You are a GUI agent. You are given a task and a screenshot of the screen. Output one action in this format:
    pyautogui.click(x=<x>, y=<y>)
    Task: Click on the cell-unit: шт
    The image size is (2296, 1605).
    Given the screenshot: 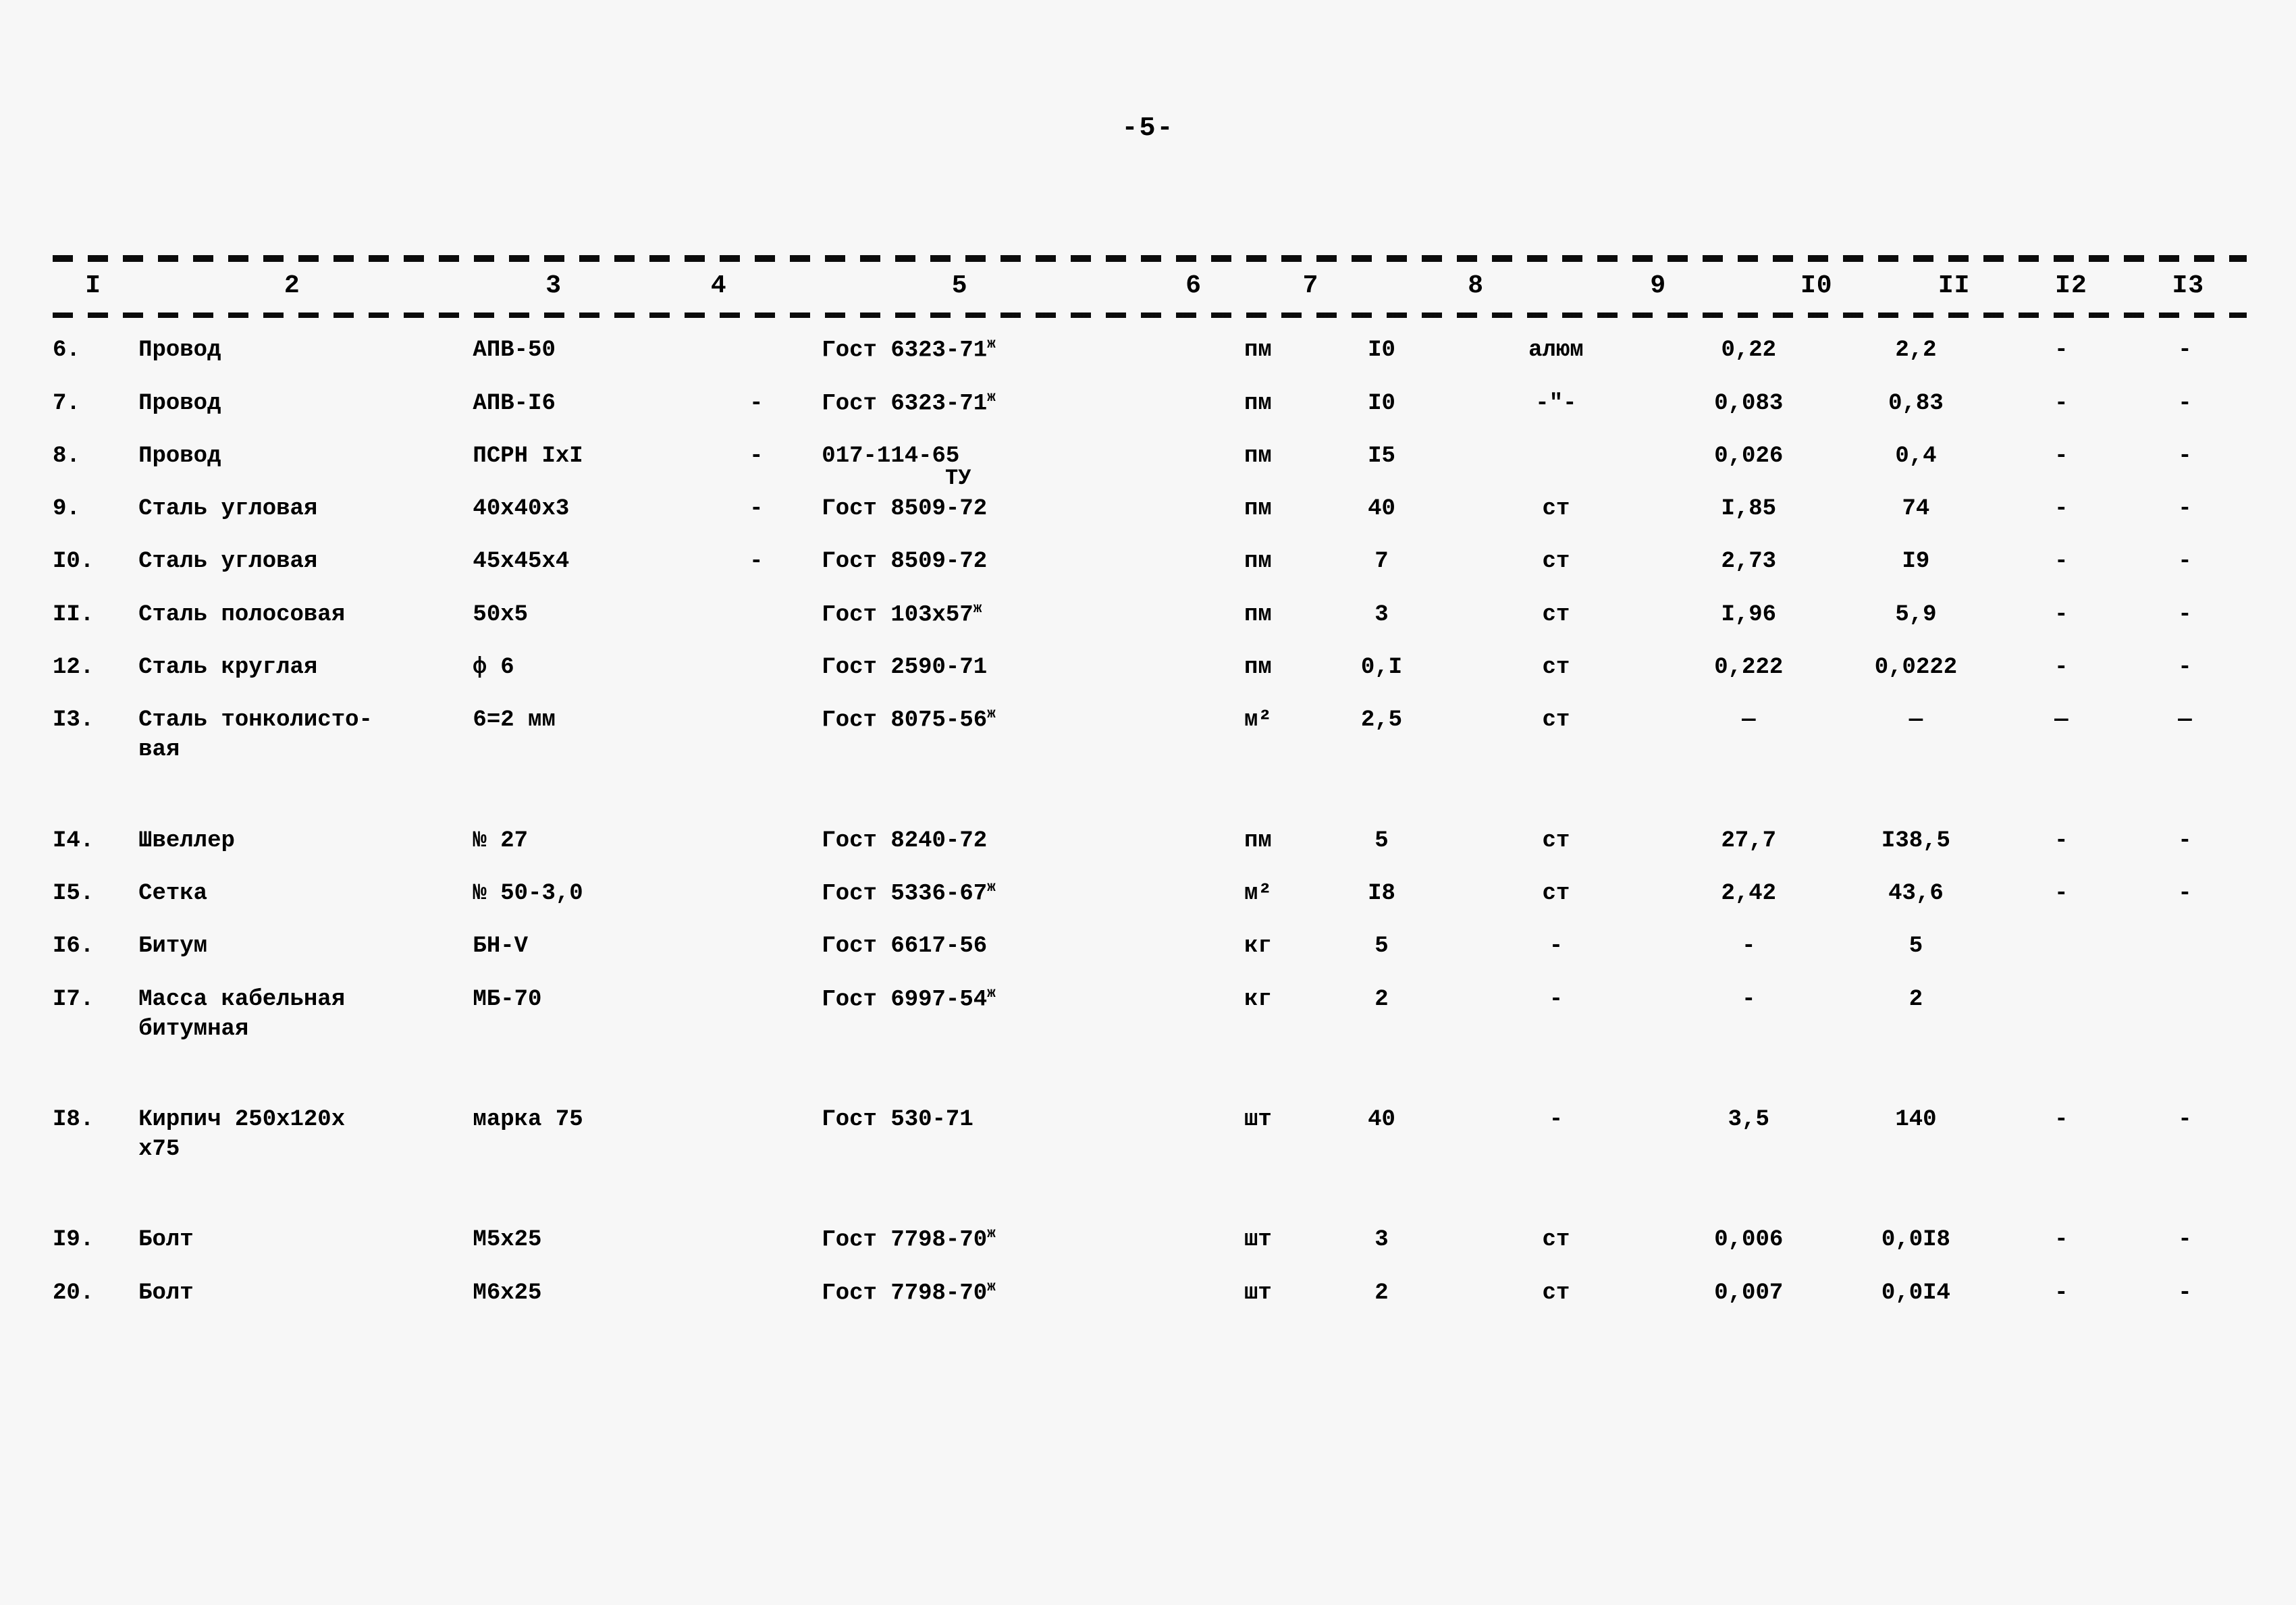 What is the action you would take?
    pyautogui.click(x=1258, y=1293)
    